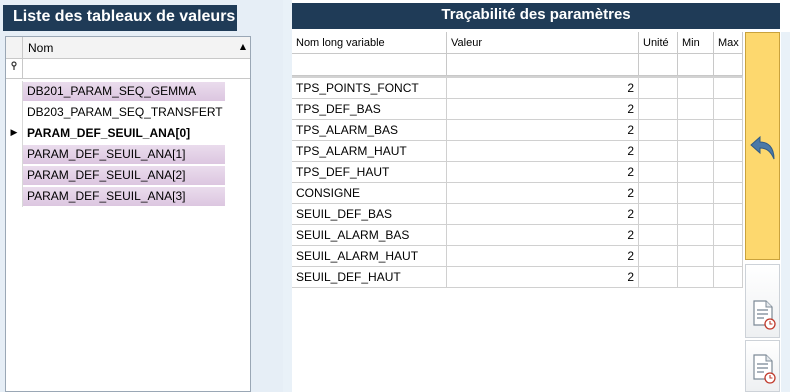 This screenshot has height=392, width=790. What do you see at coordinates (369, 88) in the screenshot?
I see `cell-name: TPS_POINTS_FONCT` at bounding box center [369, 88].